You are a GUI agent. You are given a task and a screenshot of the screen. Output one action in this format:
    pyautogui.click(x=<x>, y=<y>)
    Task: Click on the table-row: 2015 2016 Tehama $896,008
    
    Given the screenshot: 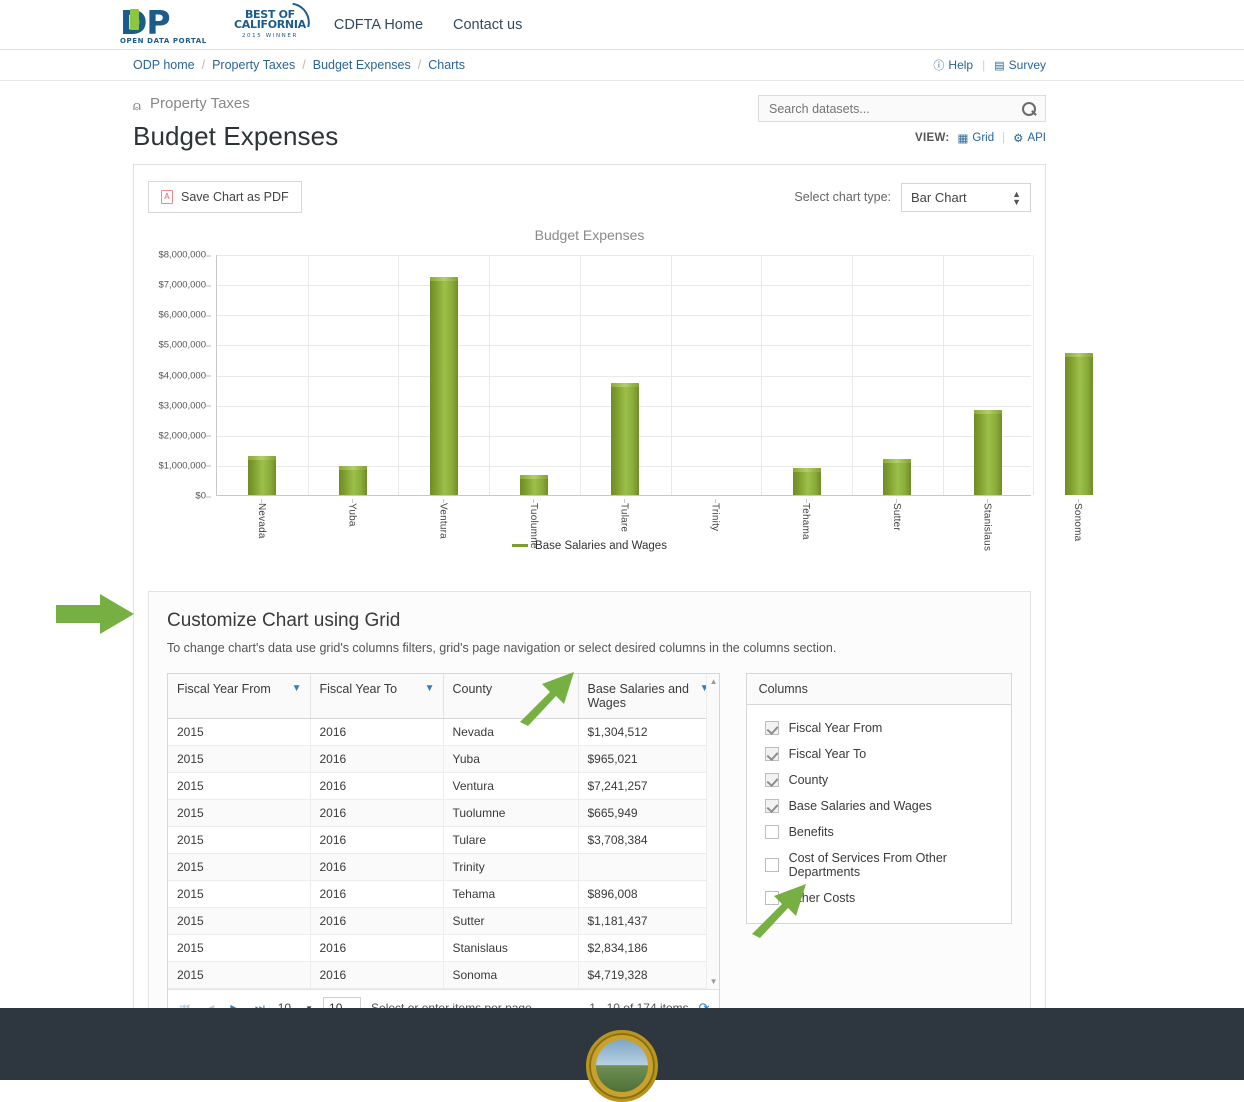 What is the action you would take?
    pyautogui.click(x=443, y=894)
    